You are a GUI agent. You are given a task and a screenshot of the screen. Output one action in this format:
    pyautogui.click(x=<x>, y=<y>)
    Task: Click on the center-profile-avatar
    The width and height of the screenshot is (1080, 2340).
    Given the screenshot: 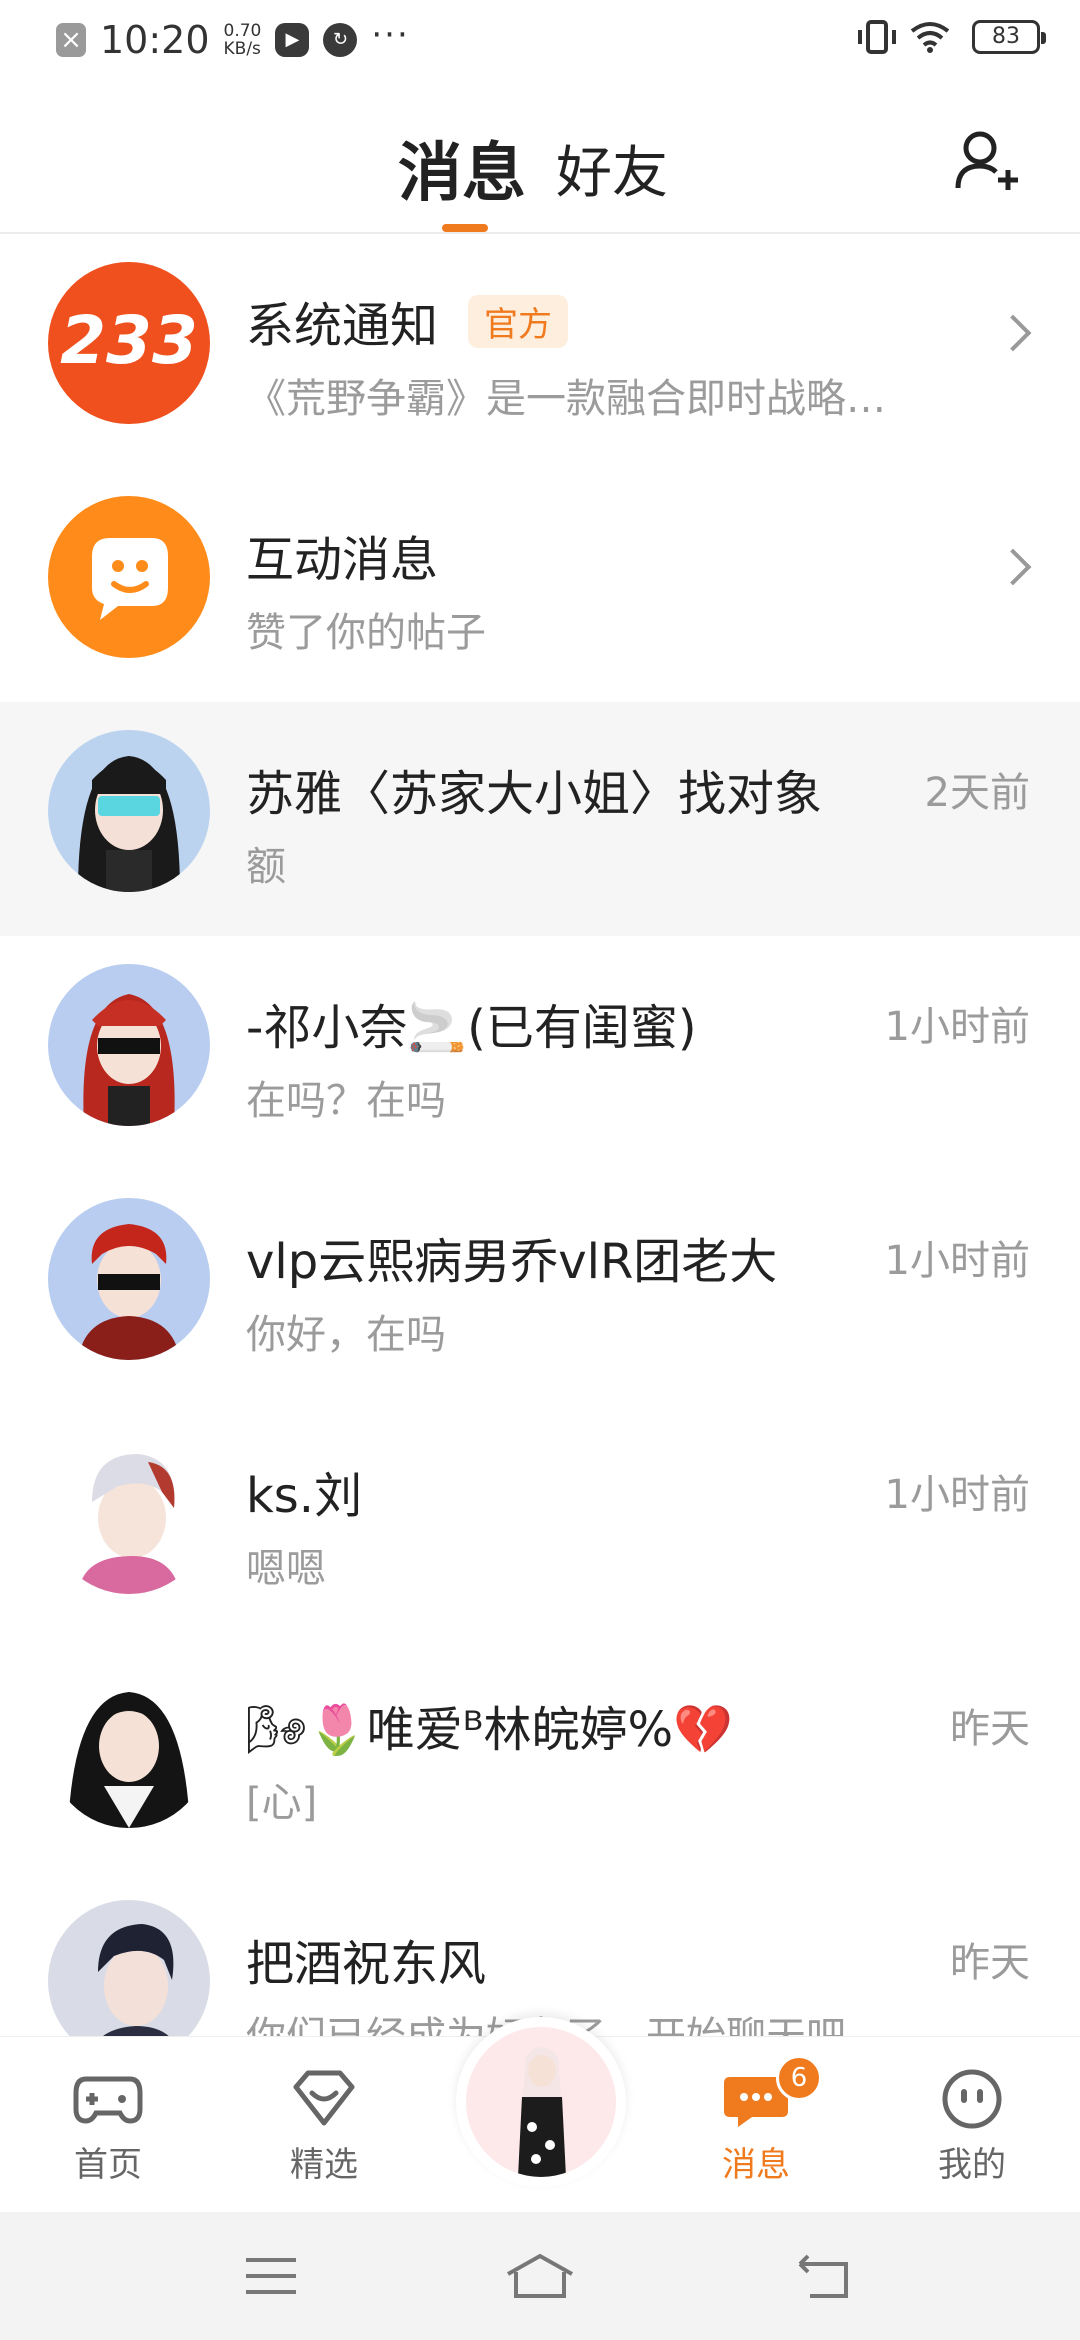 What is the action you would take?
    pyautogui.click(x=541, y=2102)
    